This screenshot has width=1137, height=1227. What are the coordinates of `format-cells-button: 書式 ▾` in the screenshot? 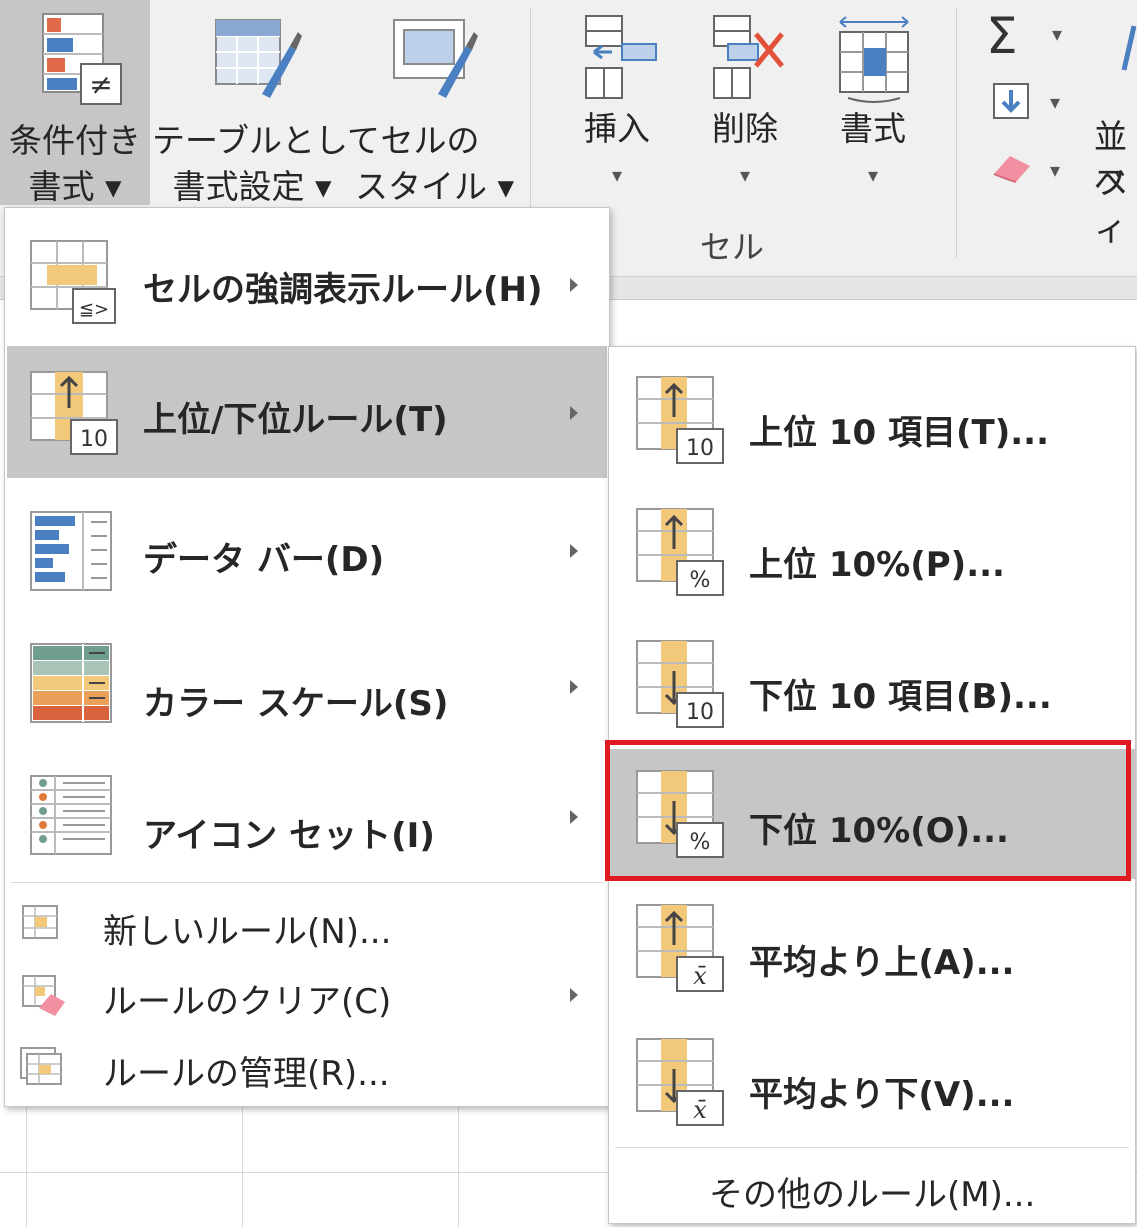 It's located at (873, 100).